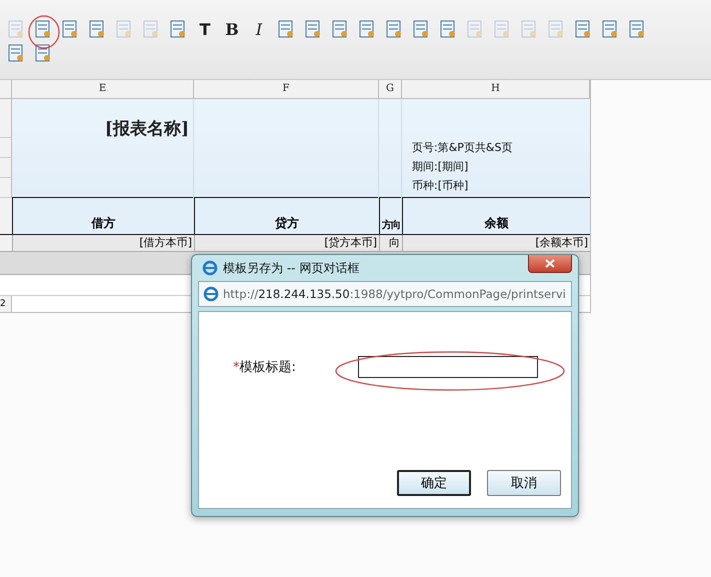 The height and width of the screenshot is (577, 711). What do you see at coordinates (524, 483) in the screenshot?
I see `dialog-button: 取消` at bounding box center [524, 483].